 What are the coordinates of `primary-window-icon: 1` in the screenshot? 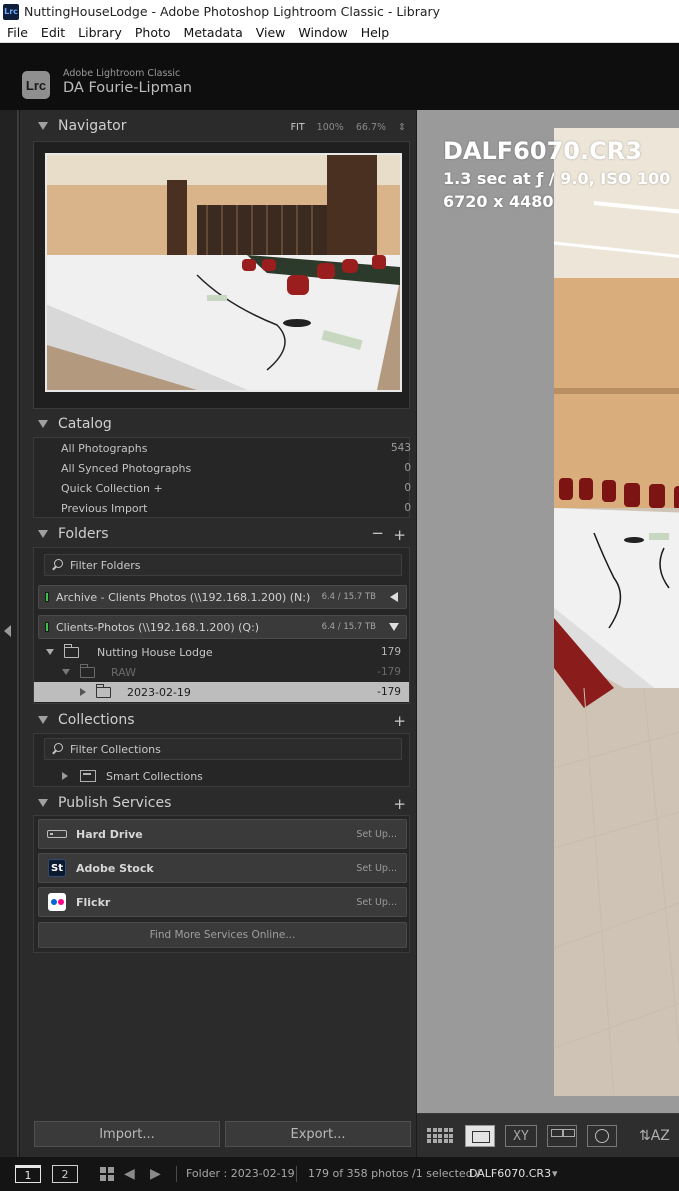 It's located at (28, 1174).